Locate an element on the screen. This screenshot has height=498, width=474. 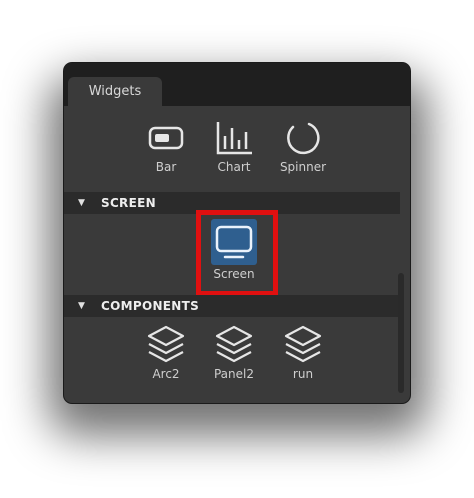
section-header-components: ▼ COMPONENTS is located at coordinates (232, 306).